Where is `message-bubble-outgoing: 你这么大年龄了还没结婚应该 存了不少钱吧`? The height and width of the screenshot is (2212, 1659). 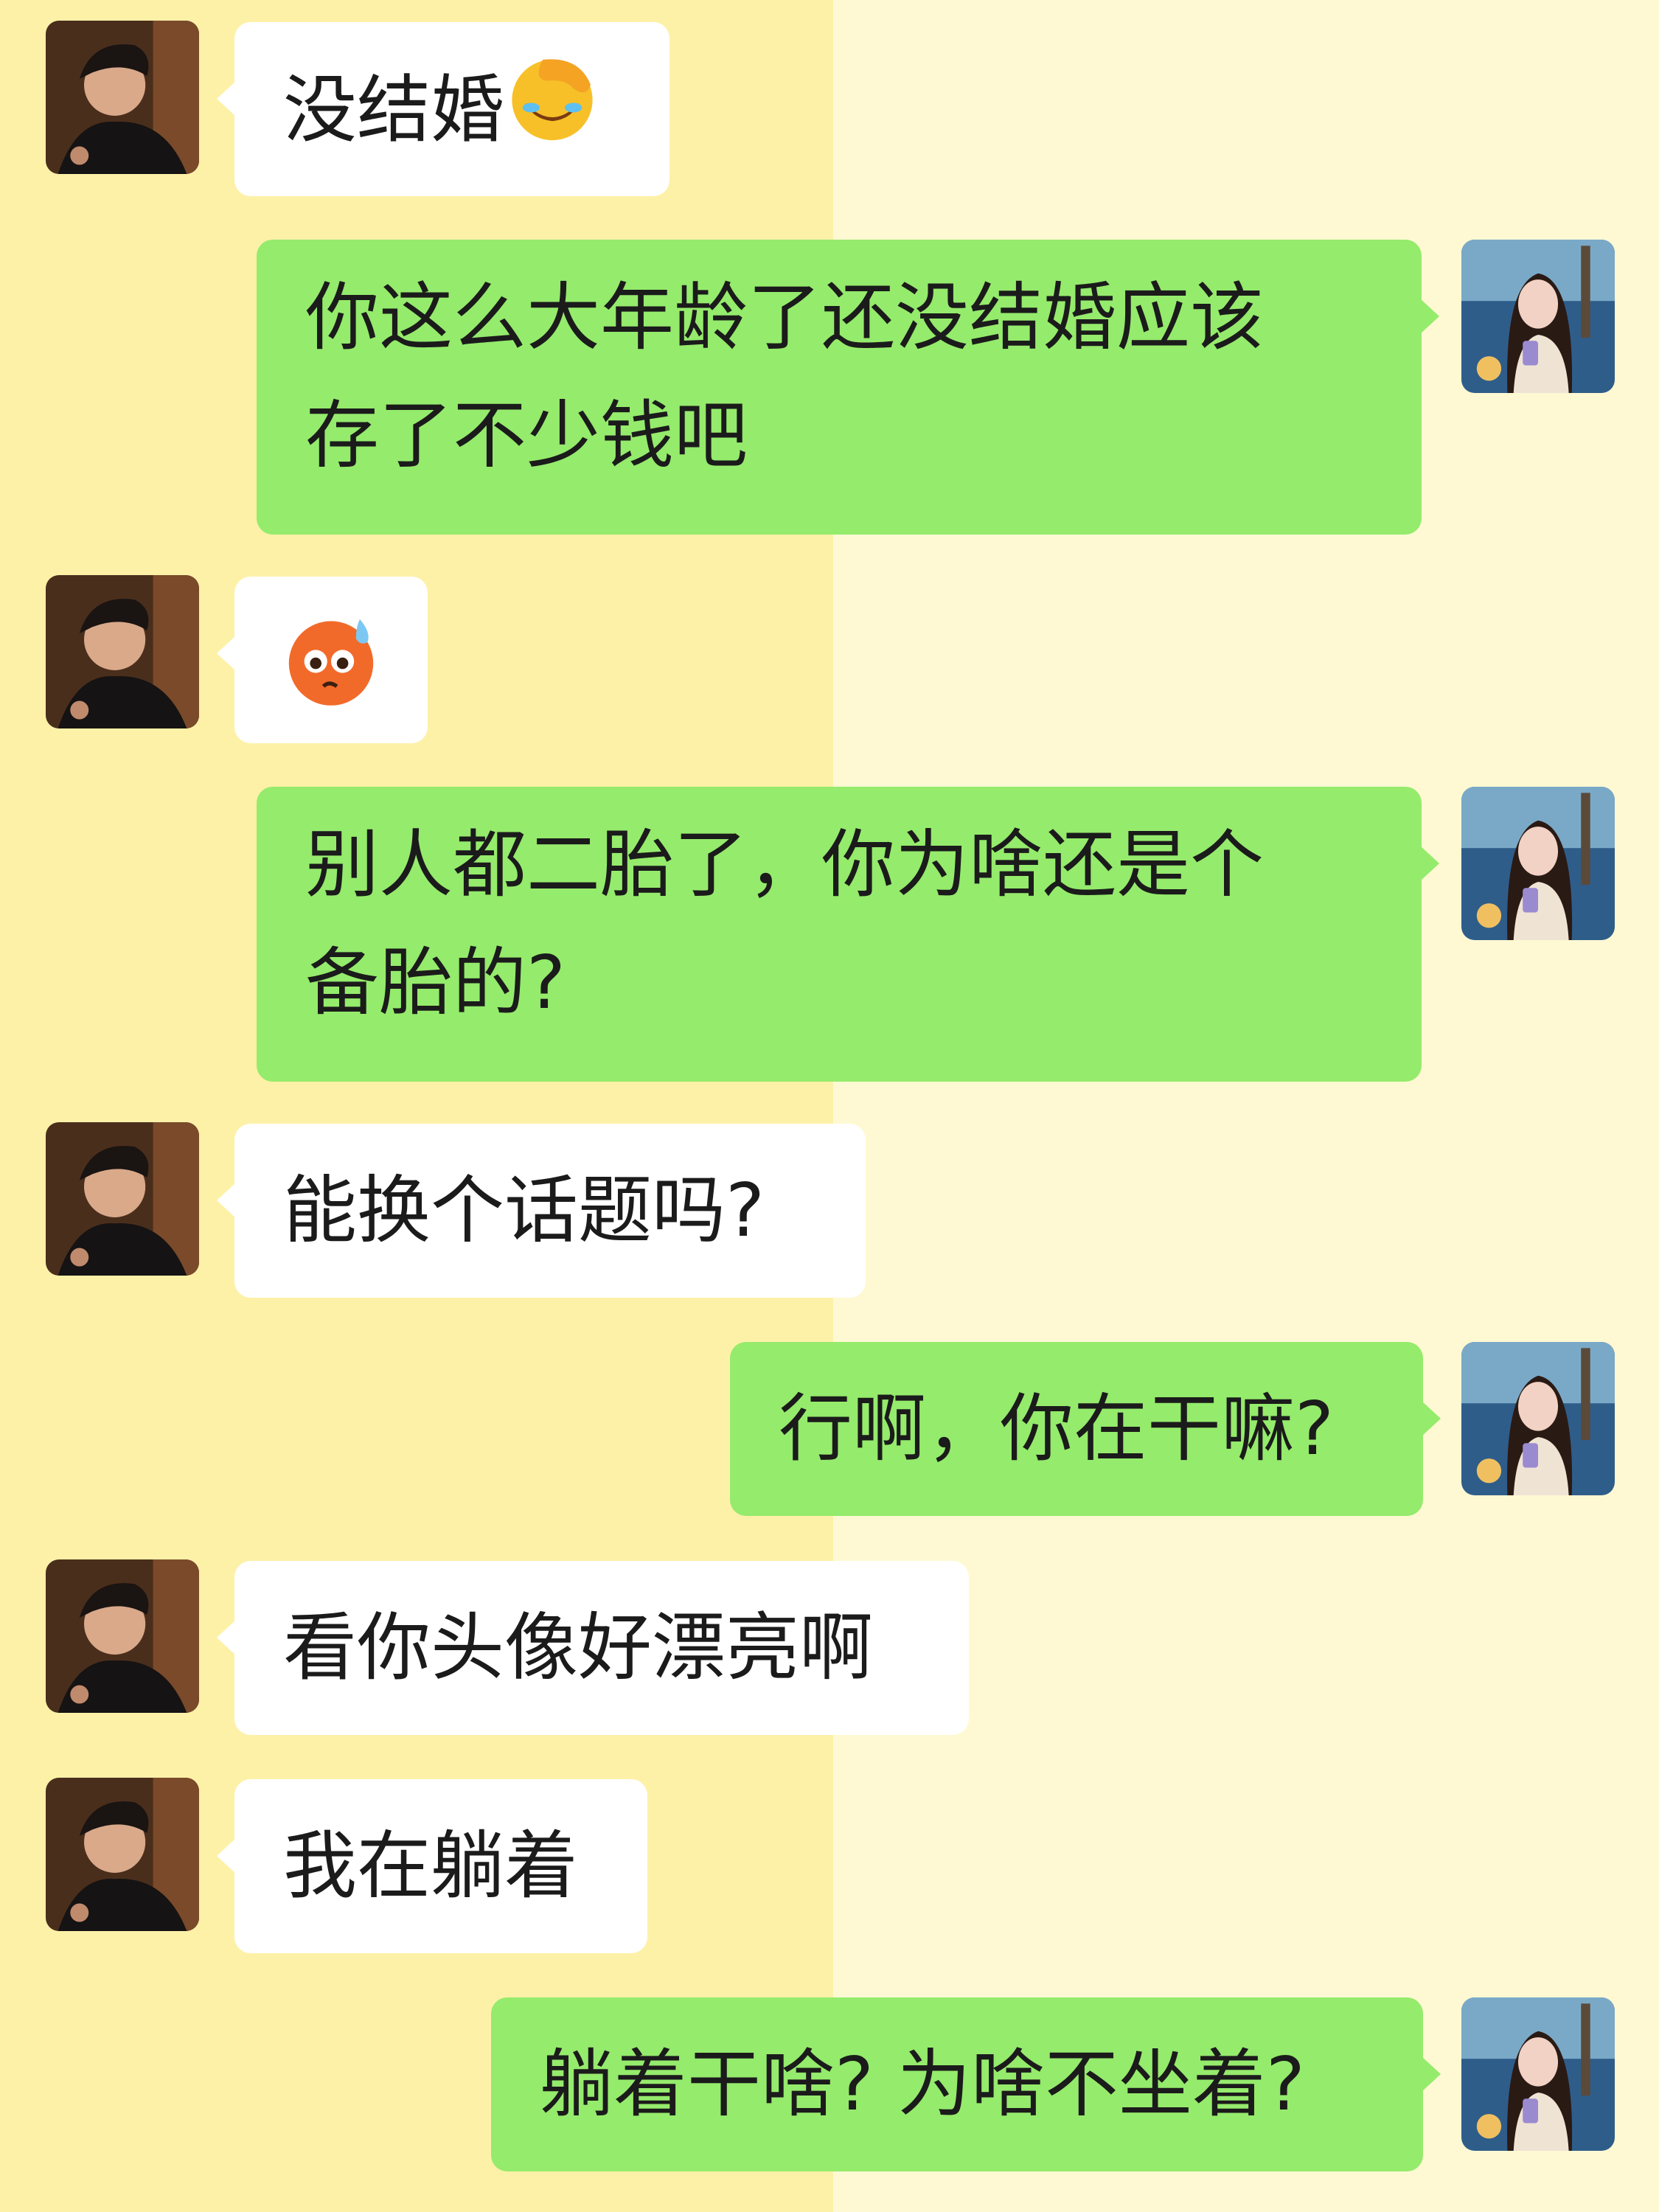
message-bubble-outgoing: 你这么大年龄了还没结婚应该 存了不少钱吧 is located at coordinates (848, 387).